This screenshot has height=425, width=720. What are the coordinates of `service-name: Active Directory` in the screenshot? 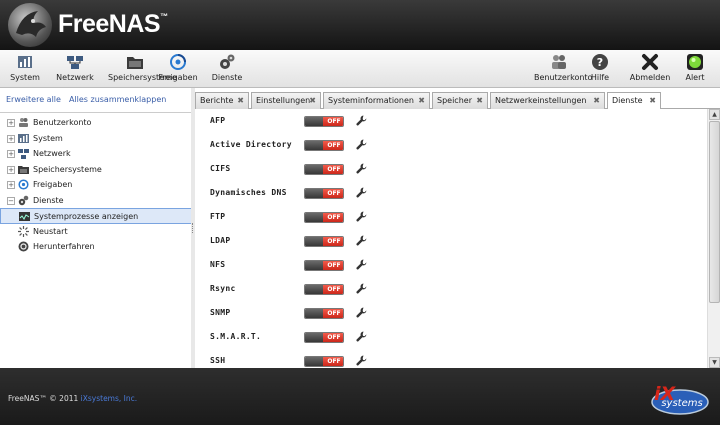 It's located at (251, 144).